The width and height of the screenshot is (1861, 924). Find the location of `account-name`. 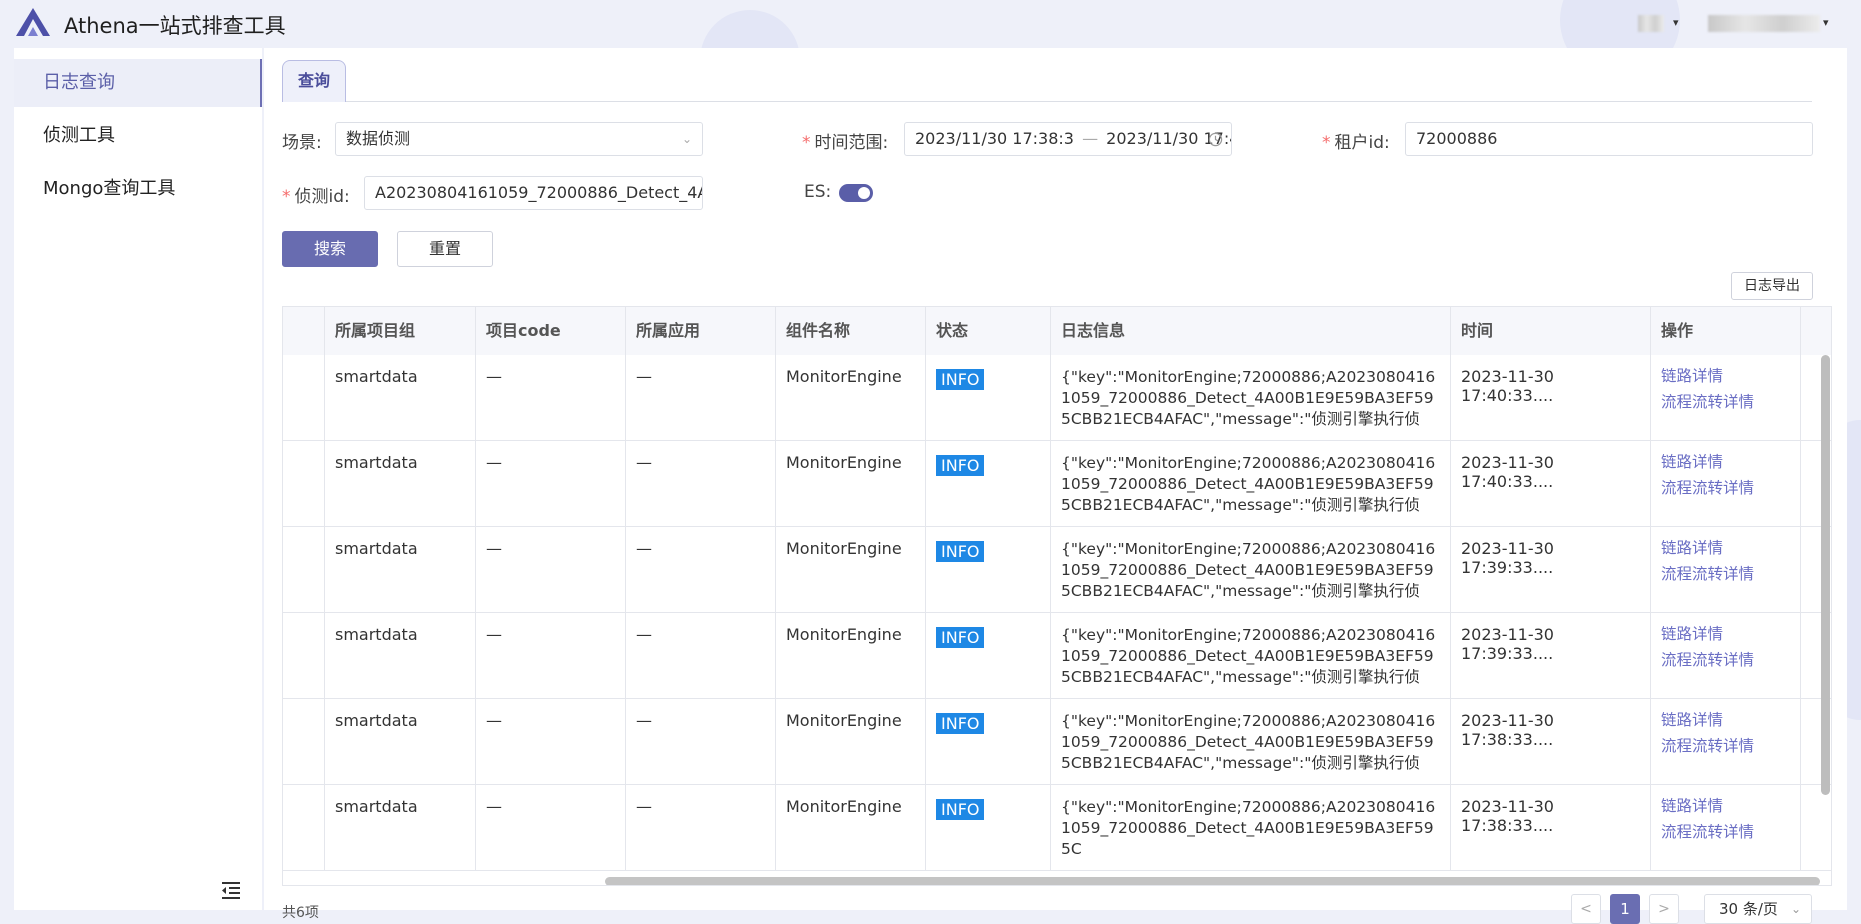

account-name is located at coordinates (1764, 23).